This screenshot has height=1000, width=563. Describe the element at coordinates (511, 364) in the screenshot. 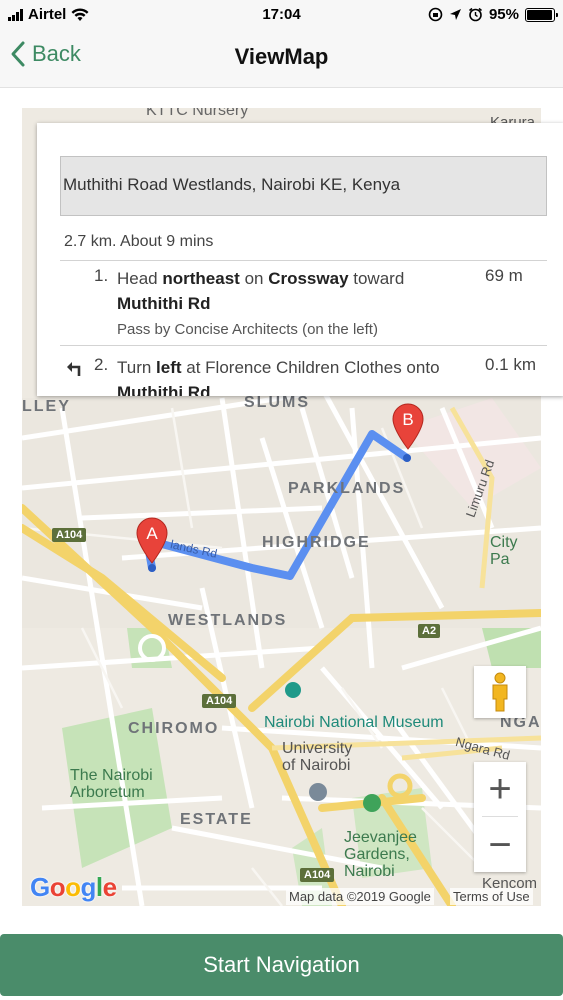

I see `step-distance: 0.1 km` at that location.